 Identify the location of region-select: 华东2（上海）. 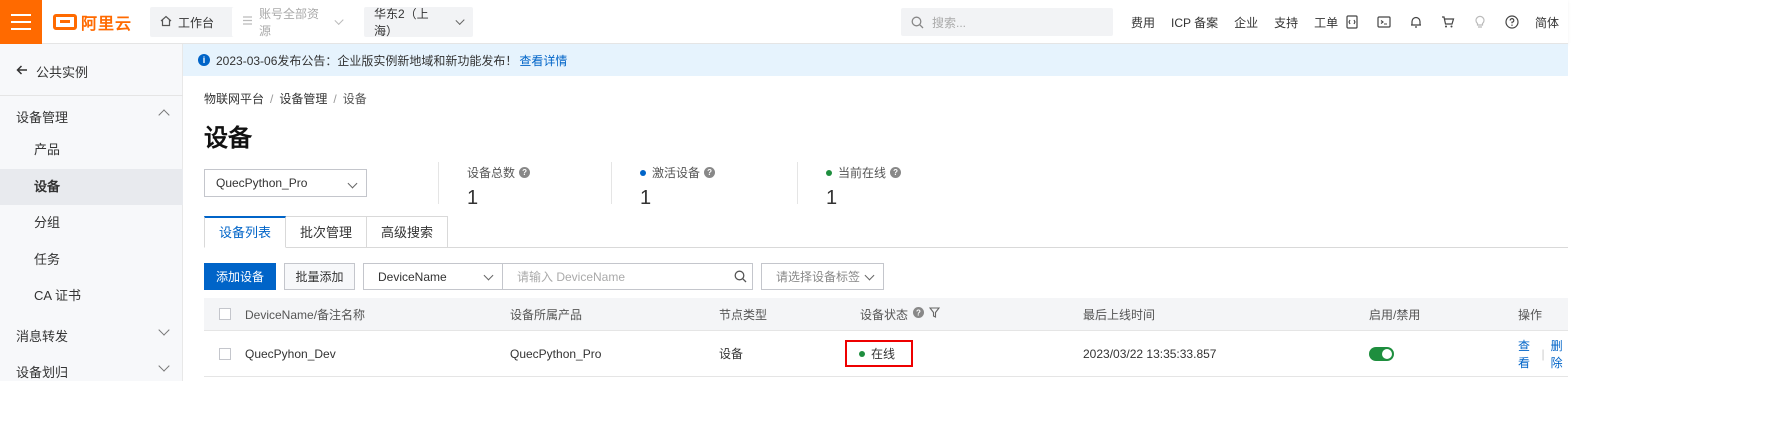
(418, 22).